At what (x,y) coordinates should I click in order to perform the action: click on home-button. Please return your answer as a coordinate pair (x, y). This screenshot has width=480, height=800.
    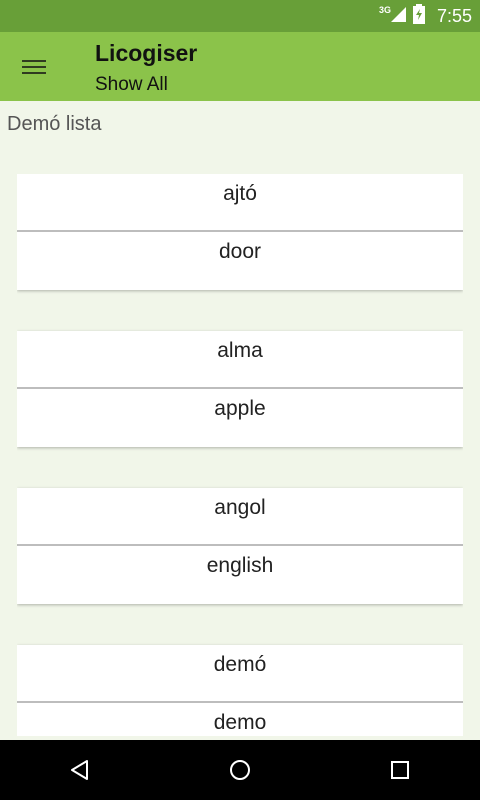
    Looking at the image, I should click on (240, 770).